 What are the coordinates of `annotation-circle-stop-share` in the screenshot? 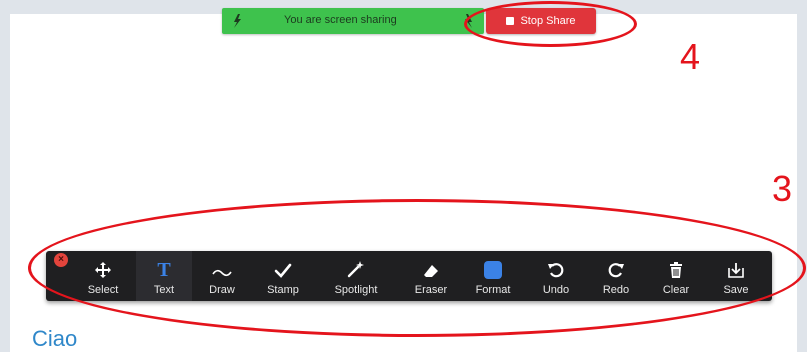 It's located at (550, 24).